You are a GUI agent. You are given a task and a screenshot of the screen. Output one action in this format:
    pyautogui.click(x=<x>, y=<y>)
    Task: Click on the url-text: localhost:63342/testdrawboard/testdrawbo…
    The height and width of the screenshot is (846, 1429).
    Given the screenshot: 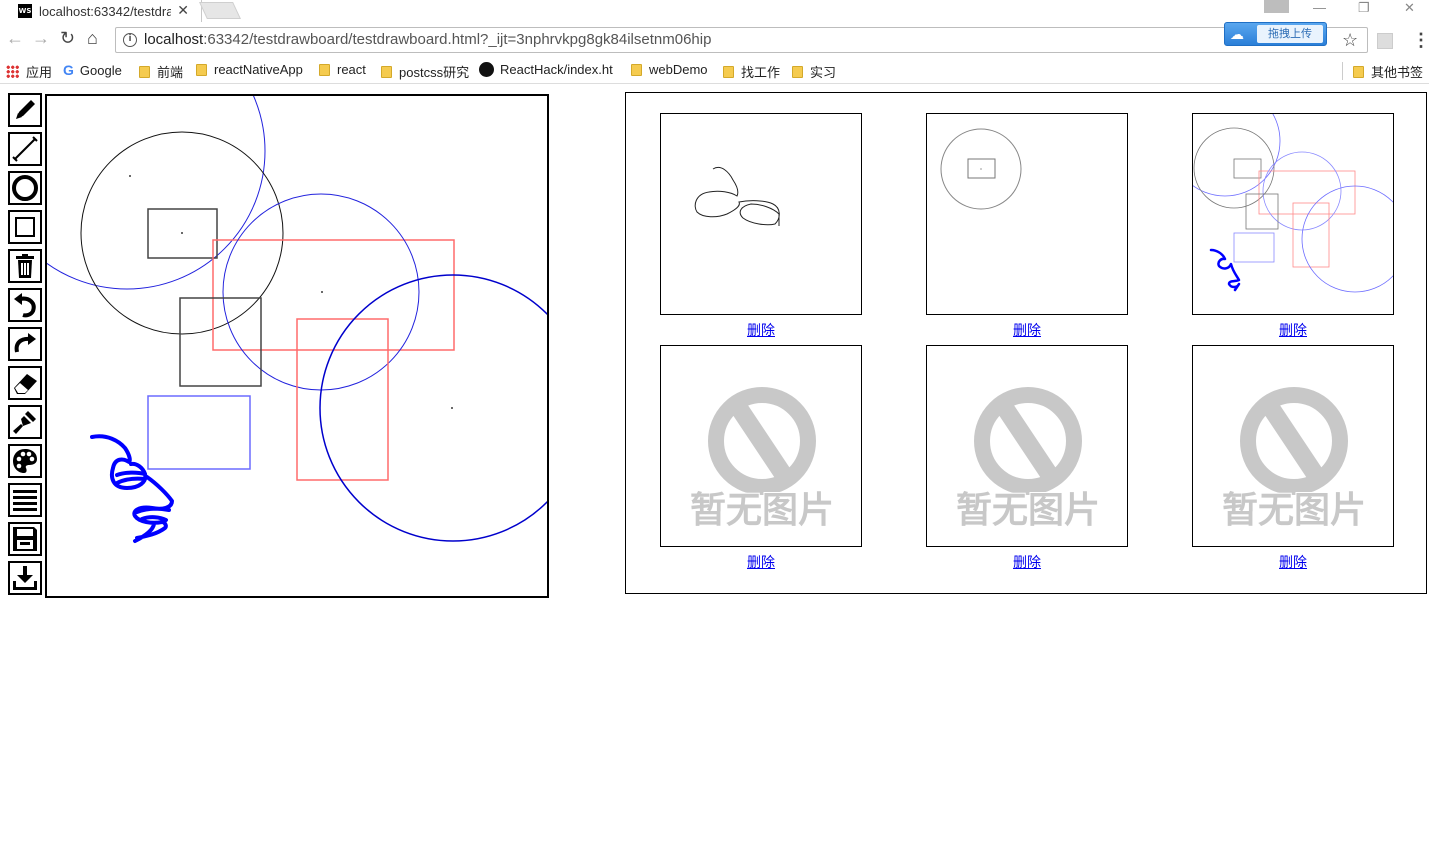 What is the action you would take?
    pyautogui.click(x=428, y=39)
    